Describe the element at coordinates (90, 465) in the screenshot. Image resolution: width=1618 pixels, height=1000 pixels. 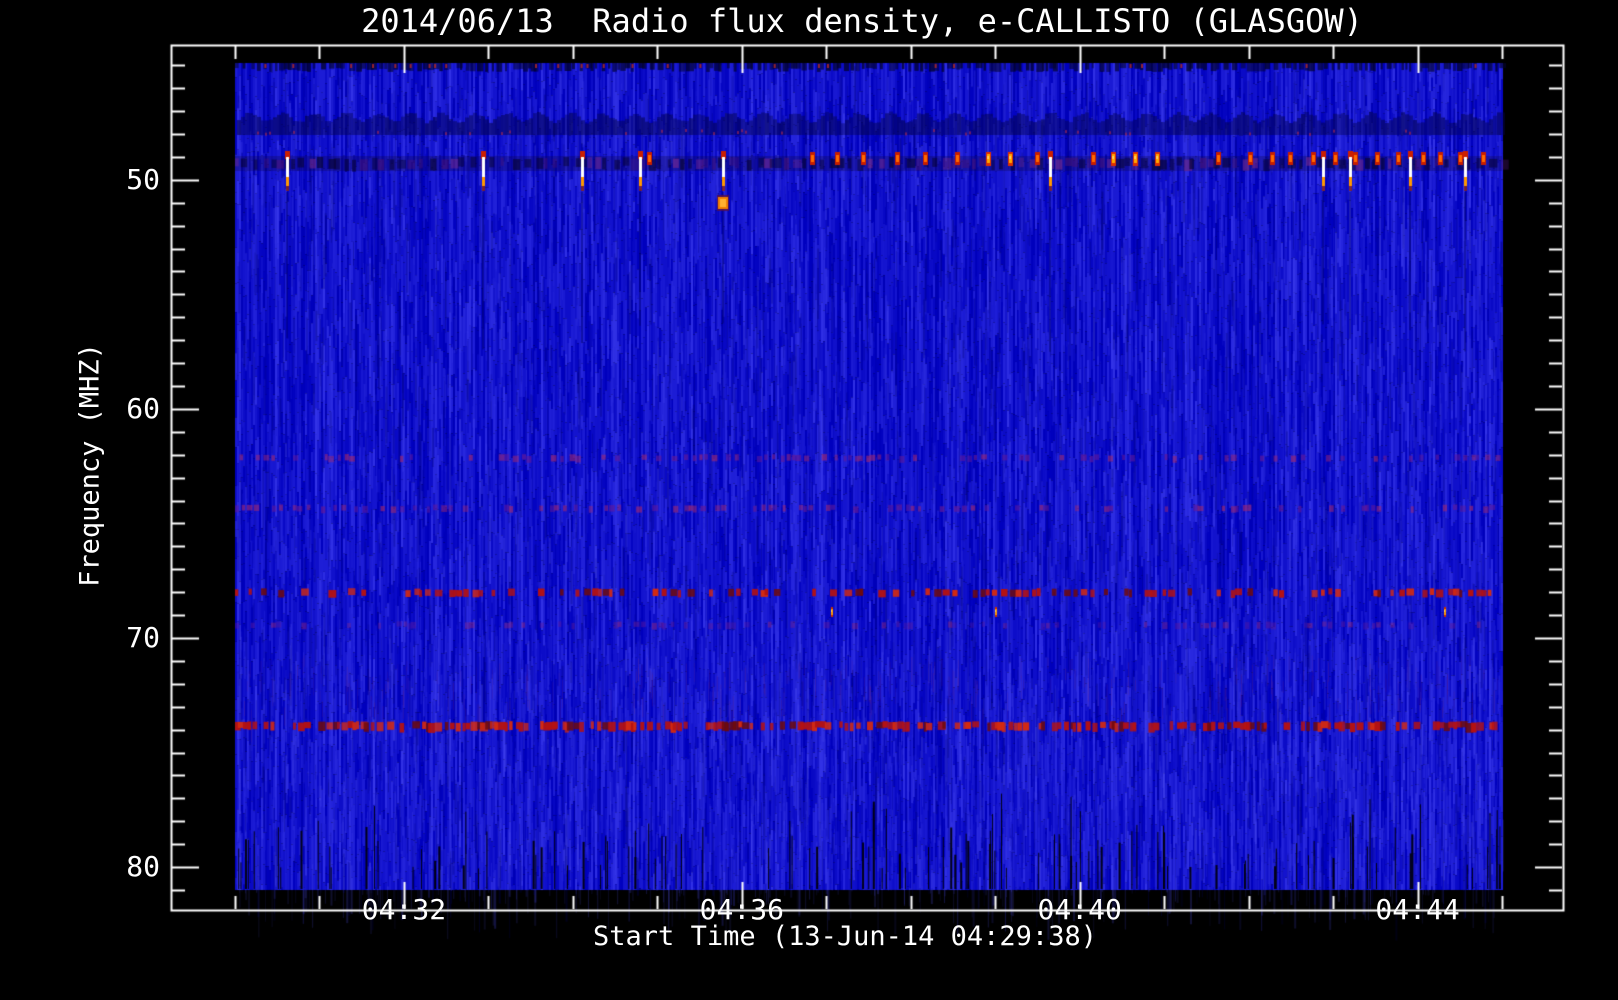
I see `y-axis-label: Frequency (MHZ)` at that location.